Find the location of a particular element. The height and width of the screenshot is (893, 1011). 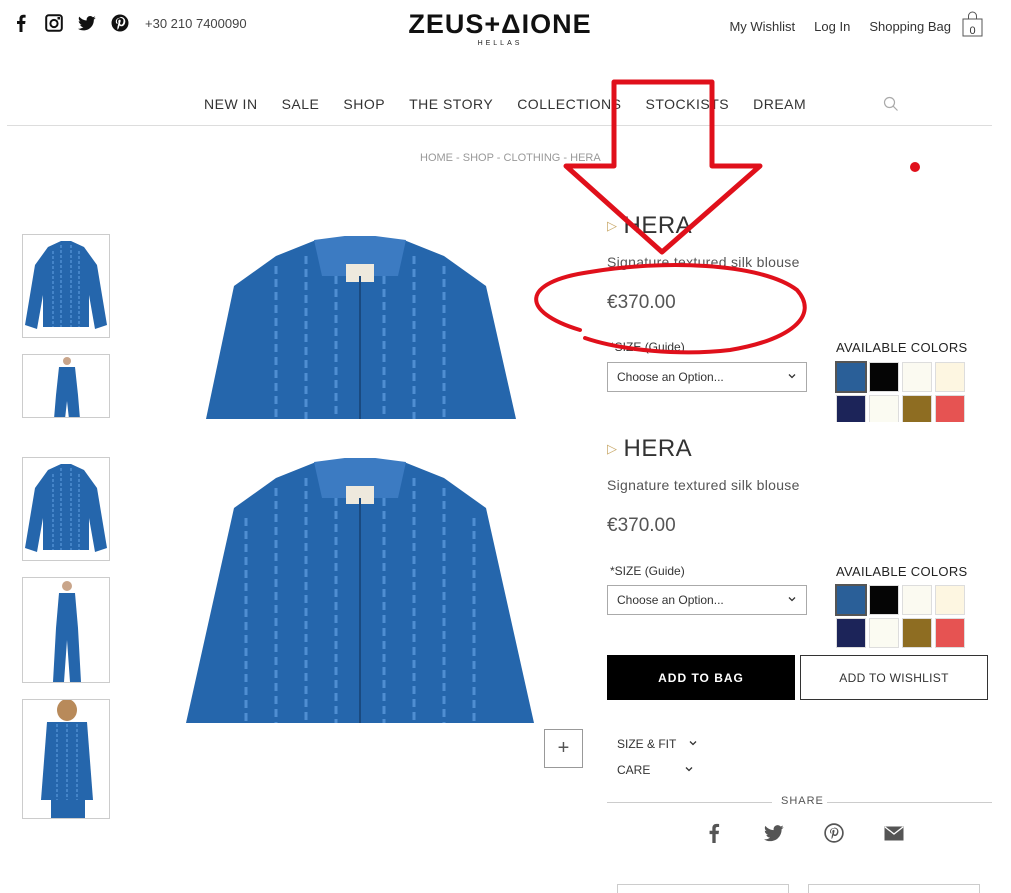

product-image-main is located at coordinates (360, 590).